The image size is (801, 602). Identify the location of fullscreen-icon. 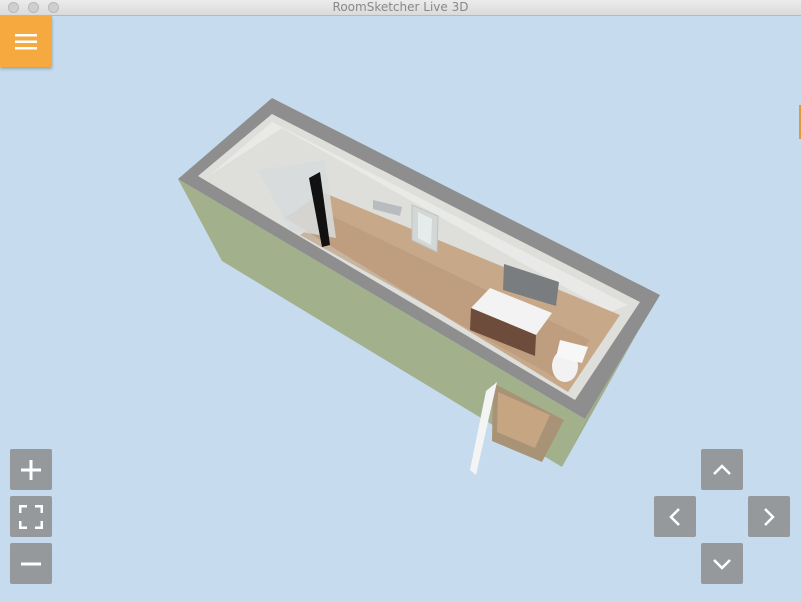
(31, 516).